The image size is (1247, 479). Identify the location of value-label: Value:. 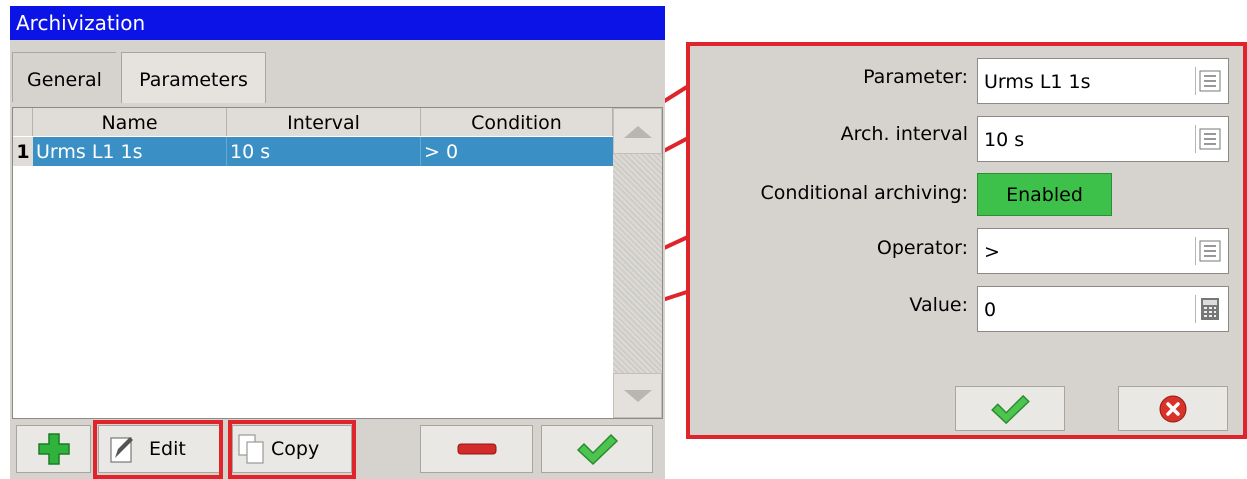
(938, 305).